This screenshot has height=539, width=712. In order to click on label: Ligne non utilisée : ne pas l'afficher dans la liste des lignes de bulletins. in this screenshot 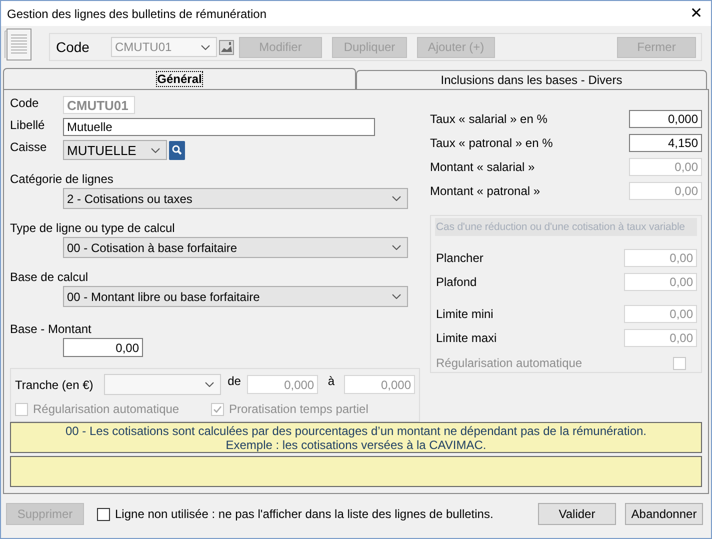, I will do `click(304, 514)`.